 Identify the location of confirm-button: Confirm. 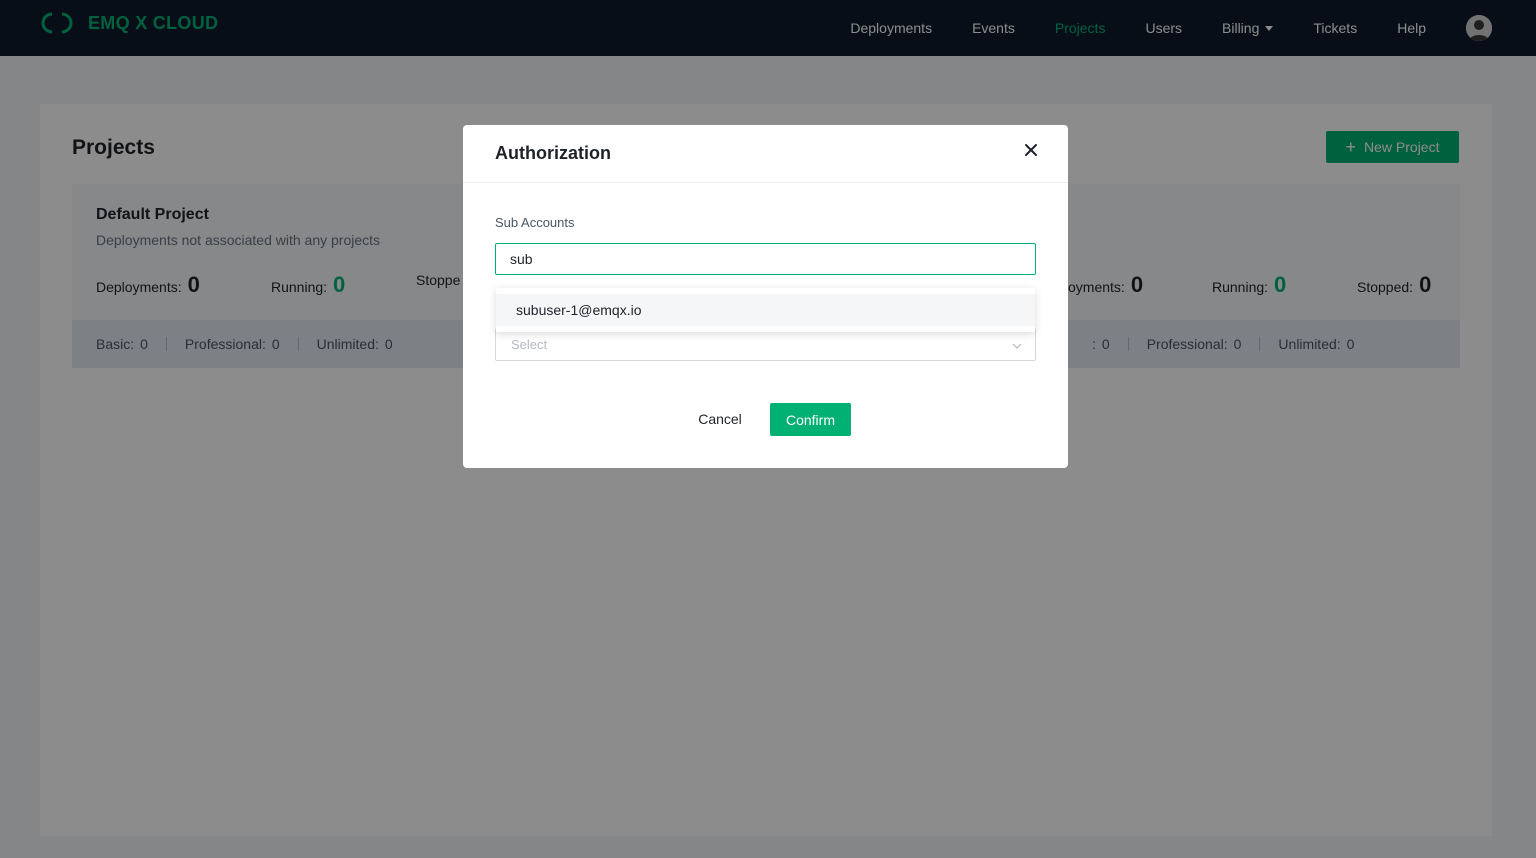
(810, 419).